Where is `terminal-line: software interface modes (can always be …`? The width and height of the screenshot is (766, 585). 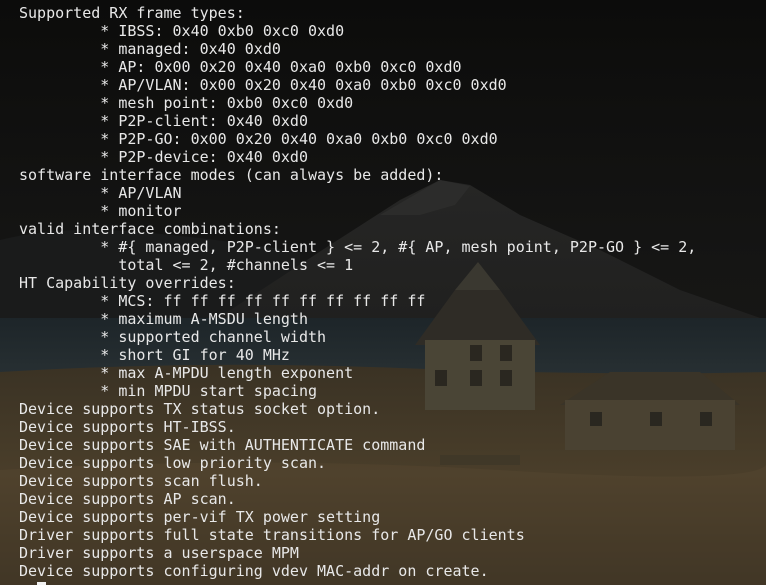 terminal-line: software interface modes (can always be … is located at coordinates (231, 175).